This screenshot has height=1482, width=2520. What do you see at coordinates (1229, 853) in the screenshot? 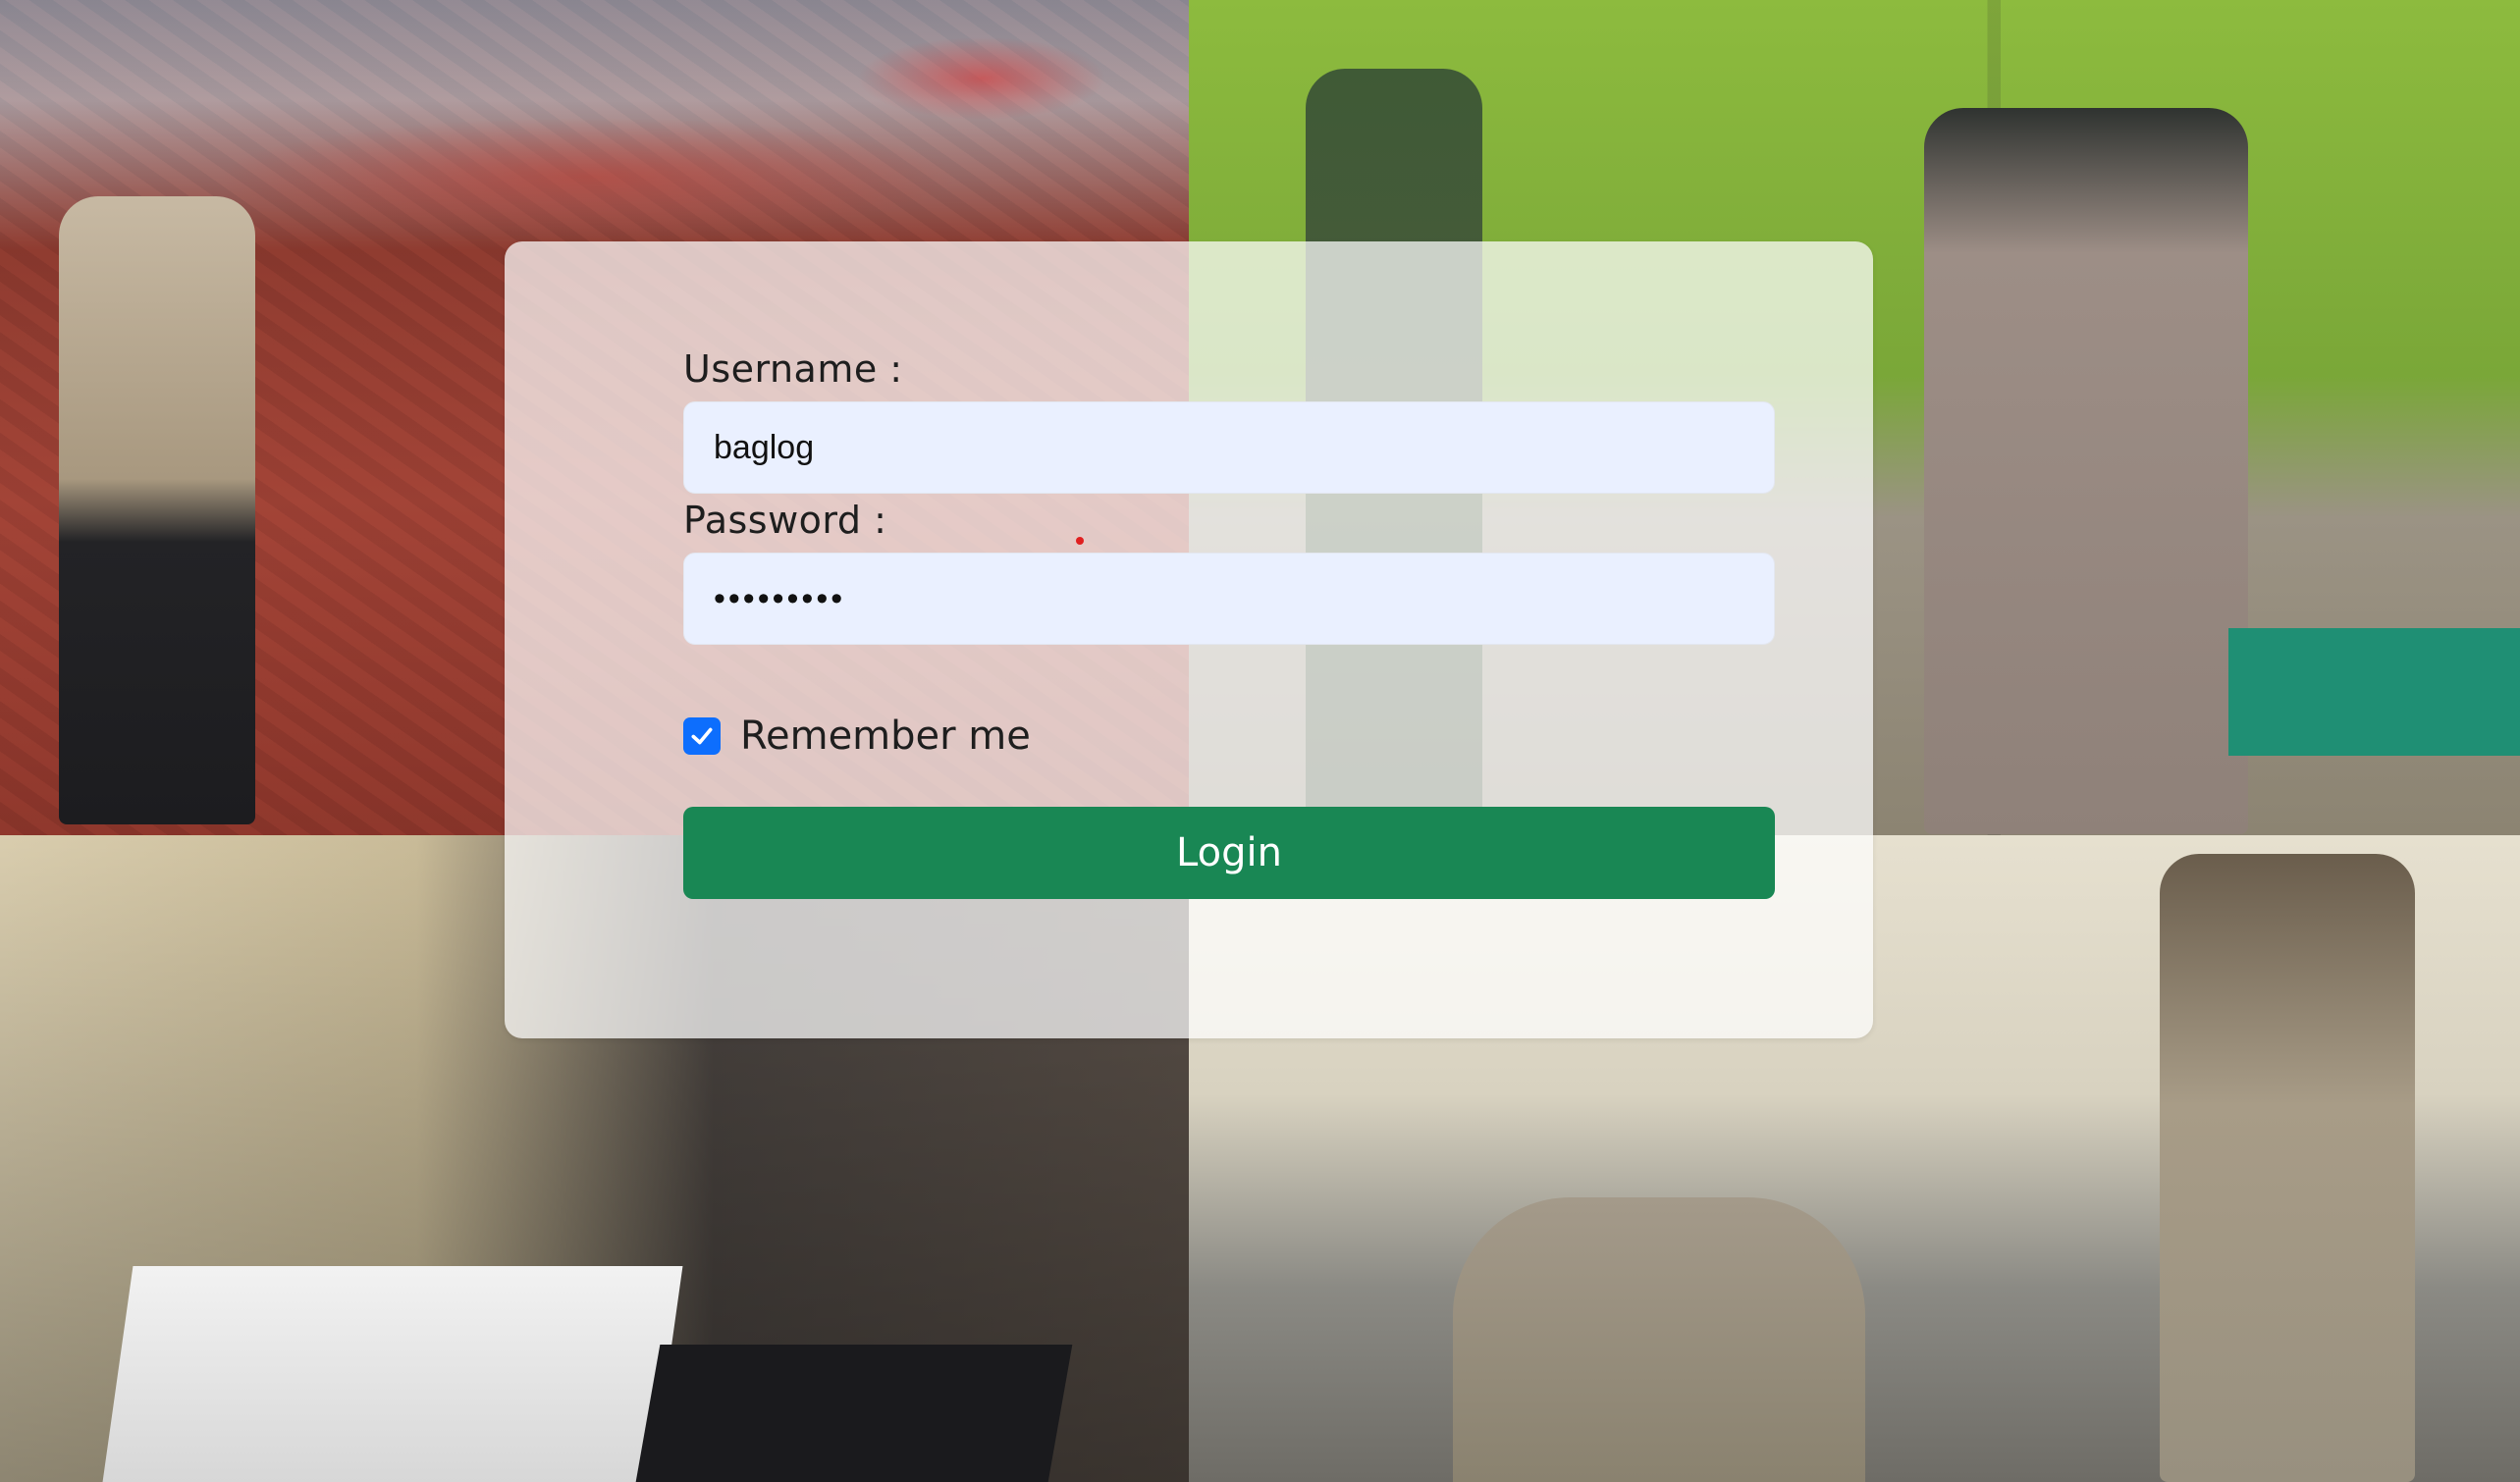
I see `login-button: Login` at bounding box center [1229, 853].